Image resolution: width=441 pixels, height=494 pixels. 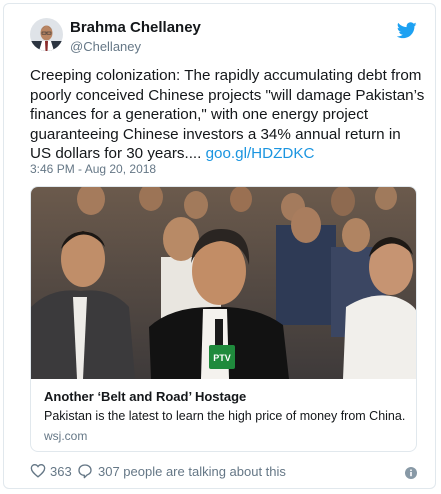 What do you see at coordinates (85, 471) in the screenshot?
I see `comment-icon` at bounding box center [85, 471].